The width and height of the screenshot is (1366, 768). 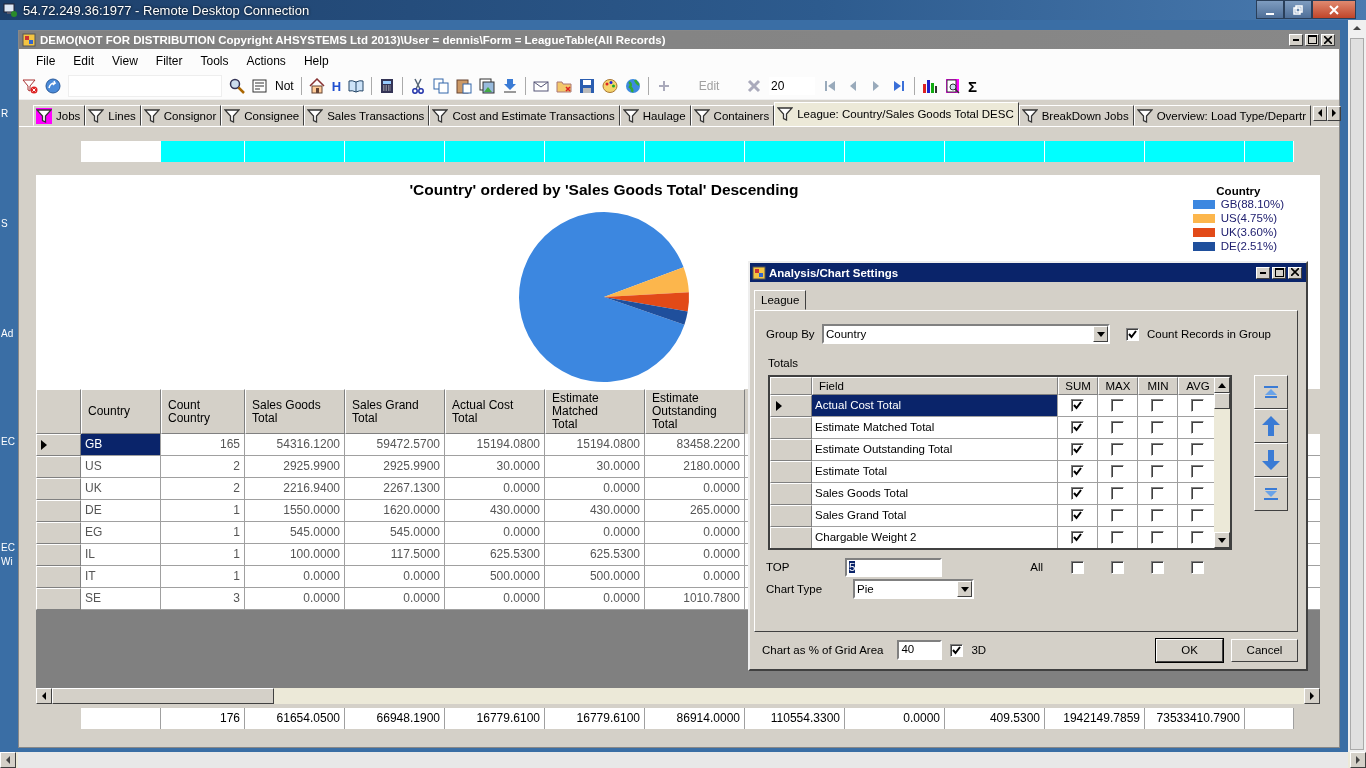 What do you see at coordinates (356, 86) in the screenshot?
I see `book-icon` at bounding box center [356, 86].